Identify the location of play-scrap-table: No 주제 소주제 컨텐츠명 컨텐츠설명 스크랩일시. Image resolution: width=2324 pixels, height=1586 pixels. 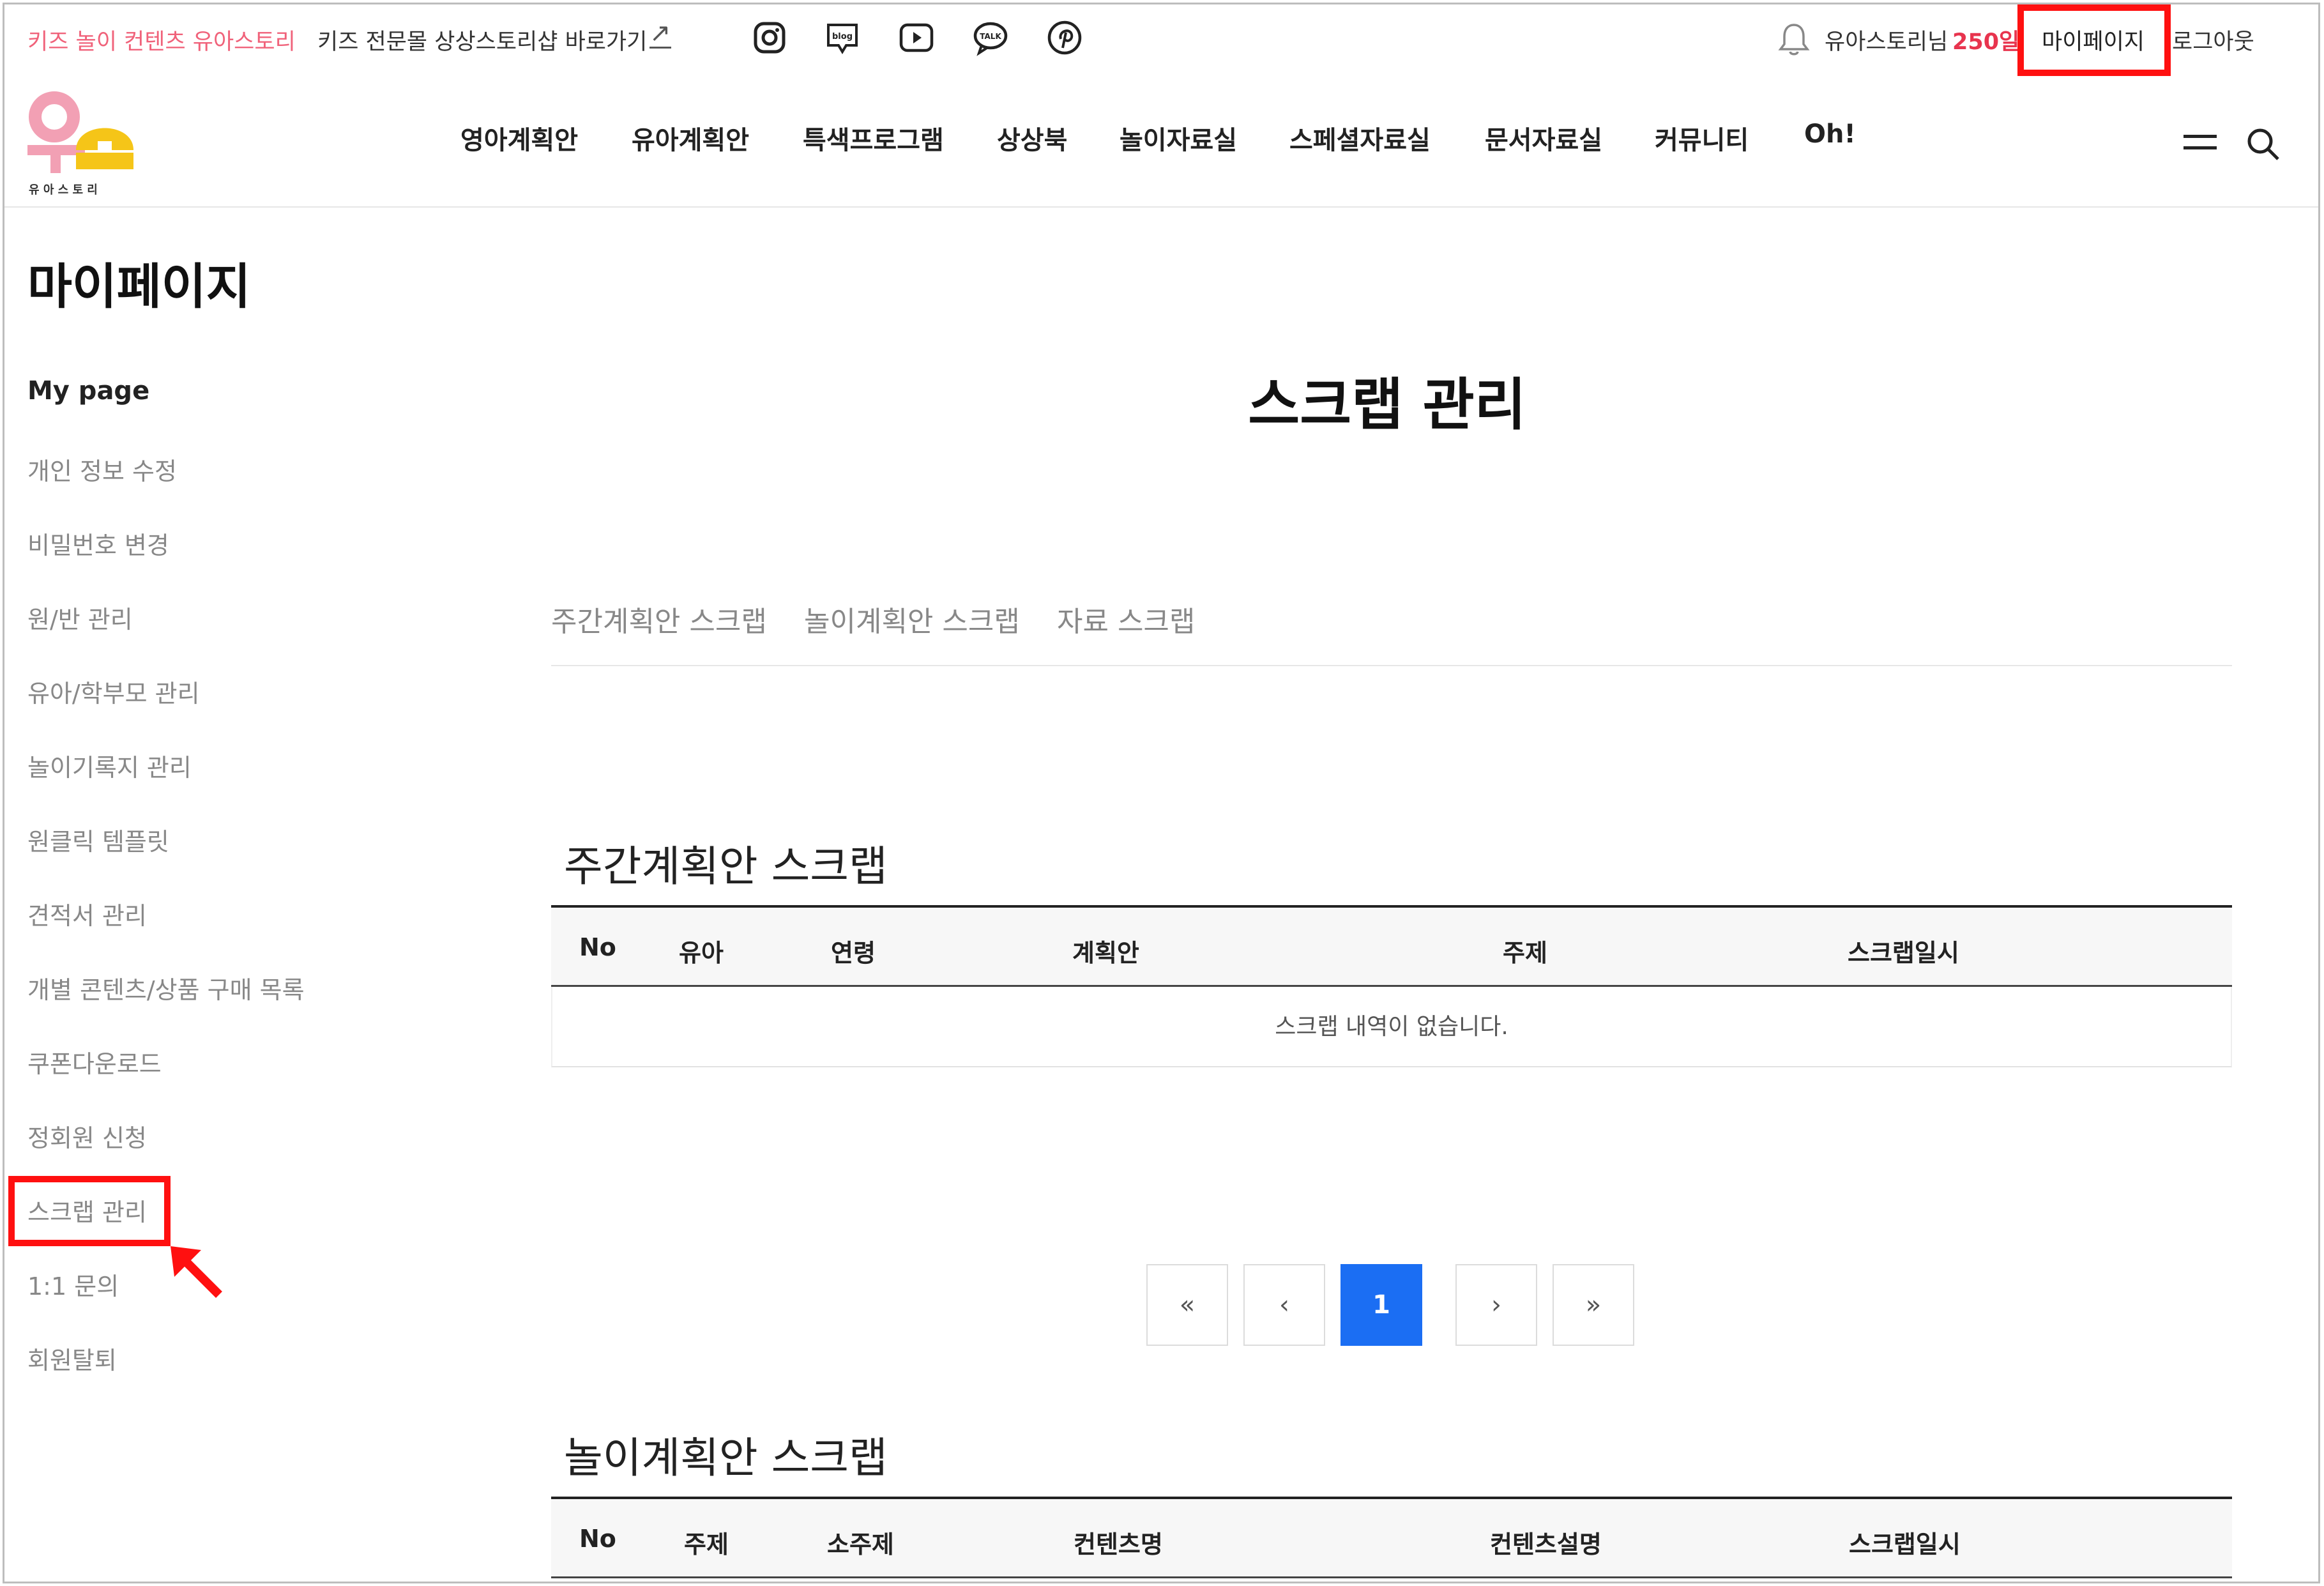
(1392, 1539).